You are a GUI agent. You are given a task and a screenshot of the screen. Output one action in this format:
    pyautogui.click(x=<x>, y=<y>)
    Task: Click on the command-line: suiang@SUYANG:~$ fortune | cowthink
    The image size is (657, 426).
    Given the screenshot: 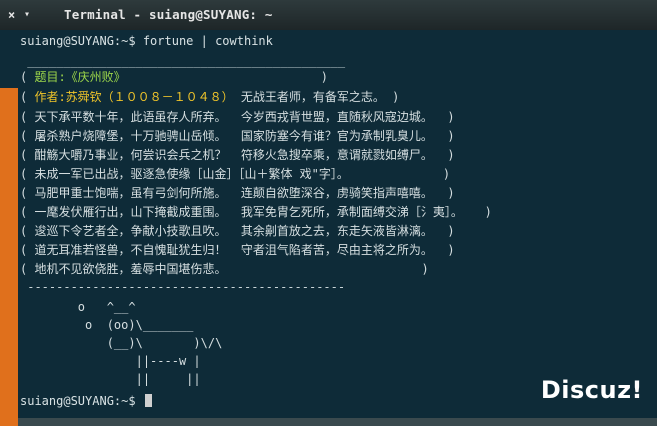 What is the action you would take?
    pyautogui.click(x=146, y=41)
    